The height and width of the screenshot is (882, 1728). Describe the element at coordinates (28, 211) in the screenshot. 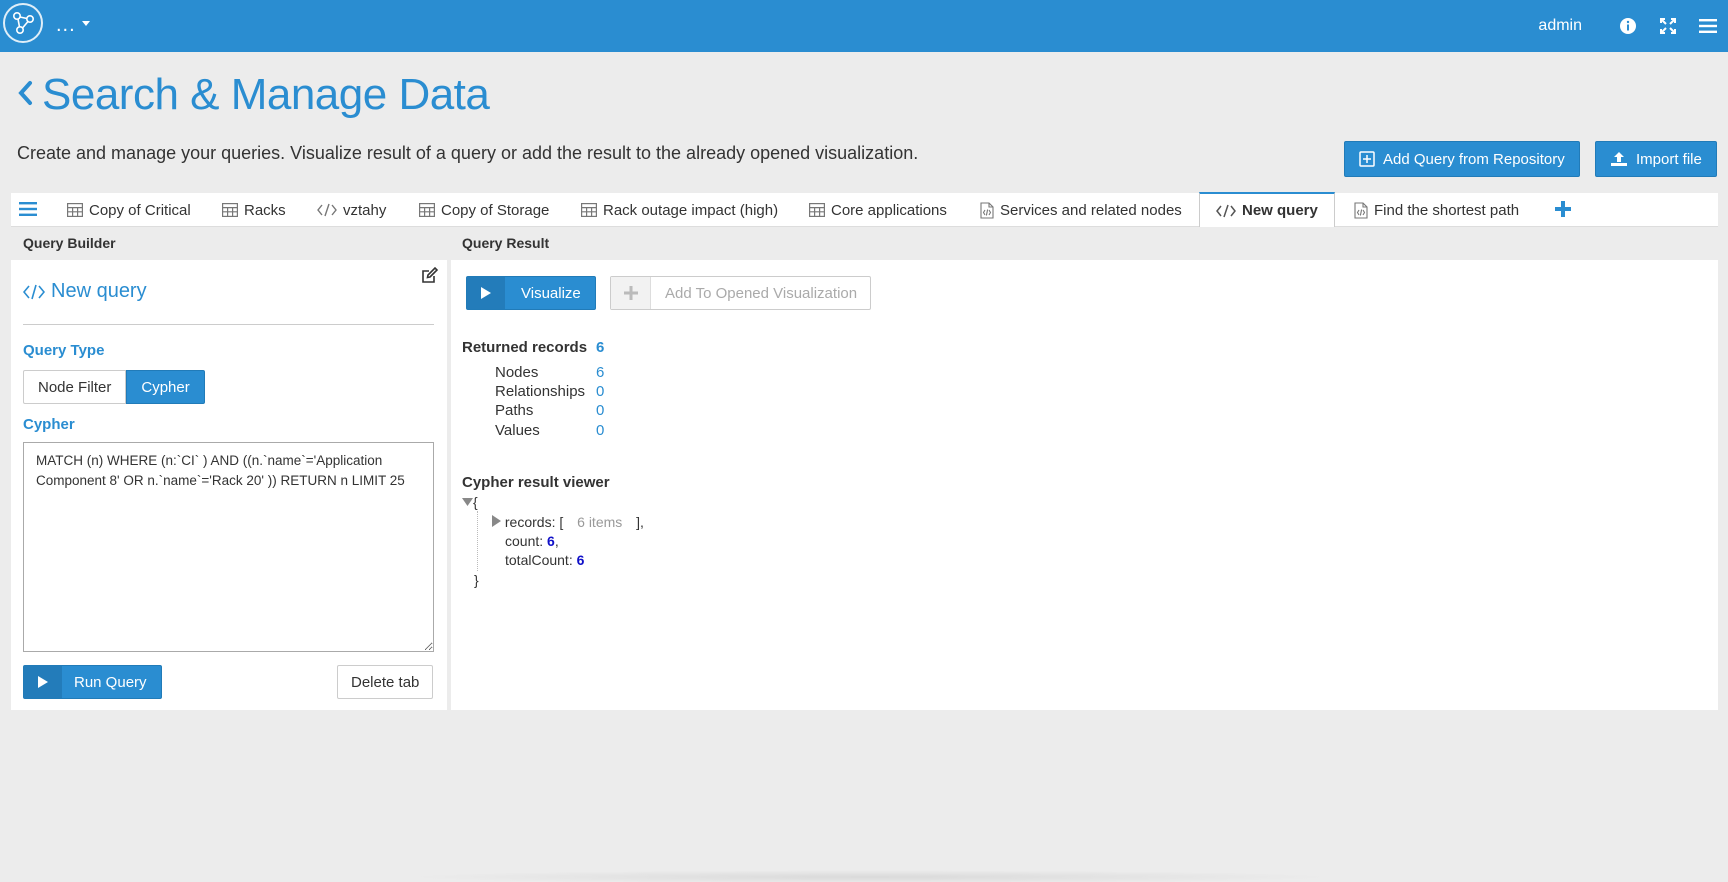

I see `tab-list-menu-icon` at that location.